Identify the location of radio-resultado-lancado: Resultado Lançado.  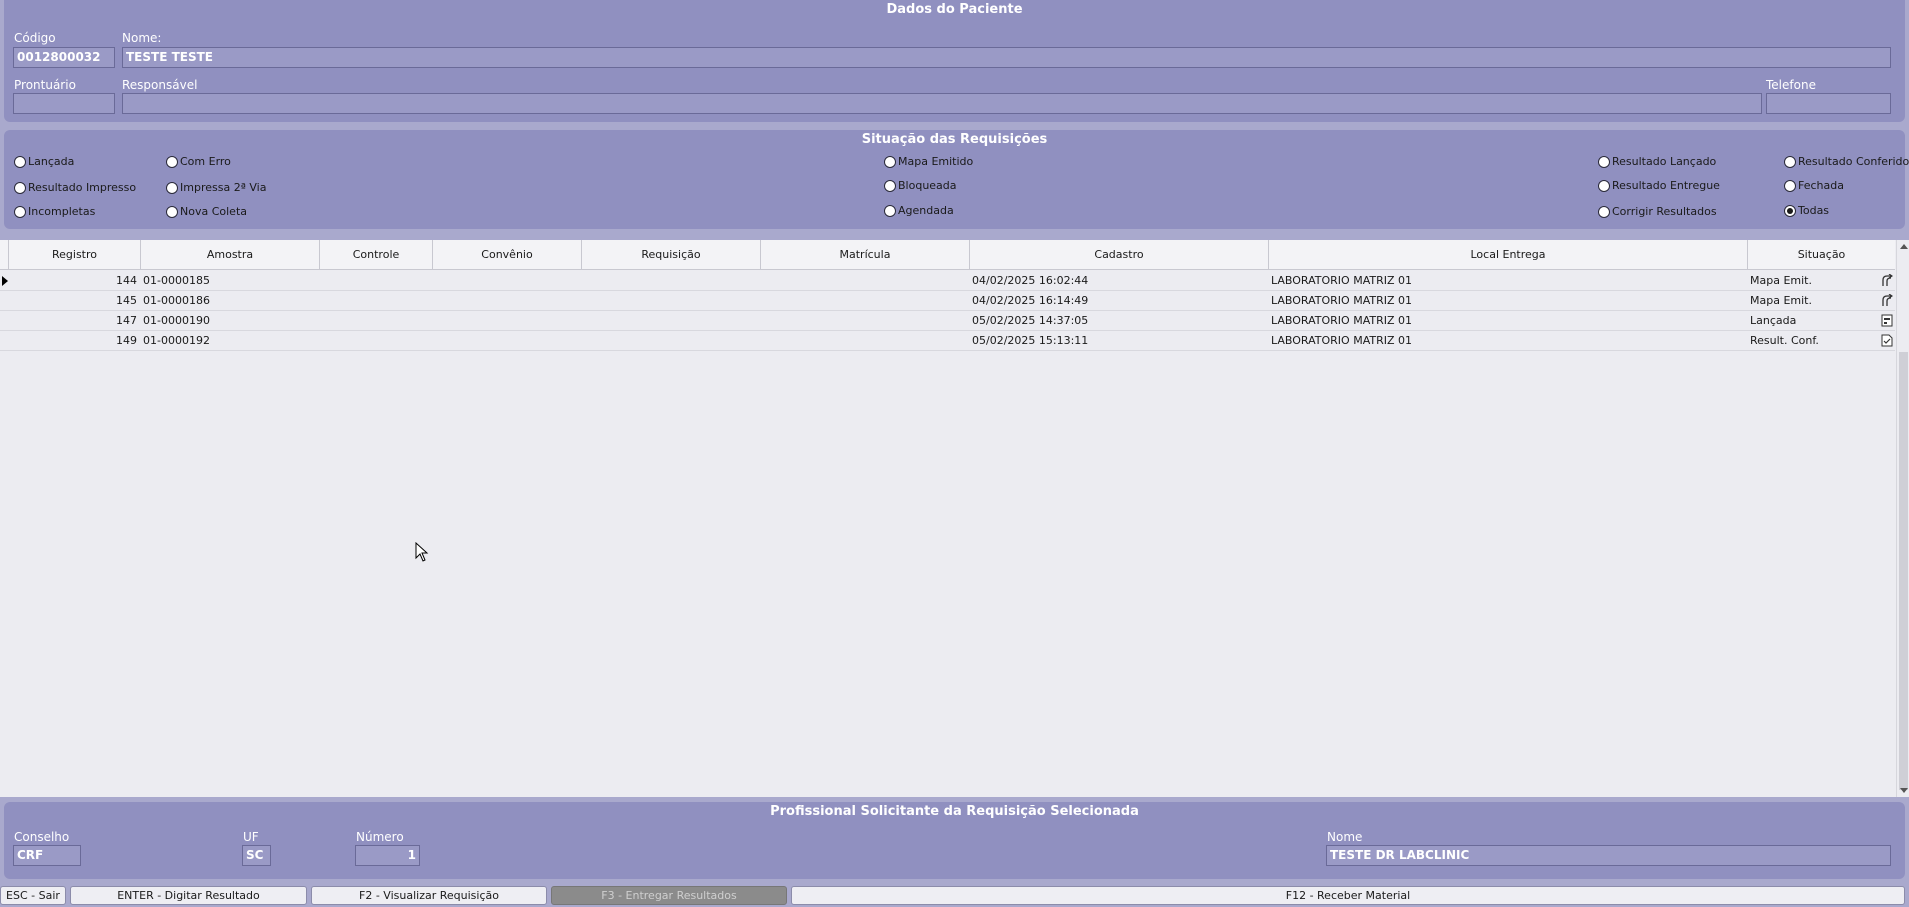
(1657, 161).